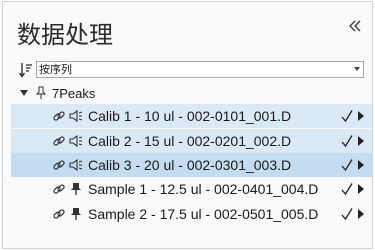 The height and width of the screenshot is (251, 375). I want to click on list-item-label: Calib 3 - 20 ul - 002-0301_003.D, so click(190, 165).